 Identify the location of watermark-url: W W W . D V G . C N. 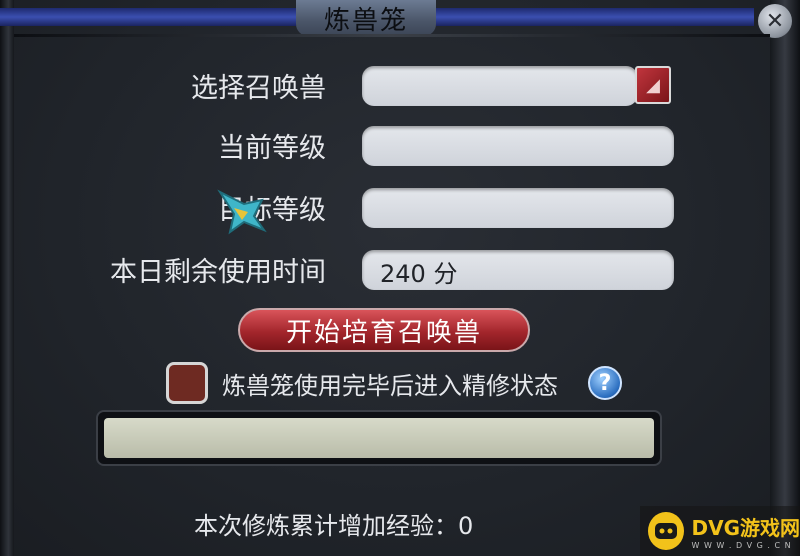
(741, 545).